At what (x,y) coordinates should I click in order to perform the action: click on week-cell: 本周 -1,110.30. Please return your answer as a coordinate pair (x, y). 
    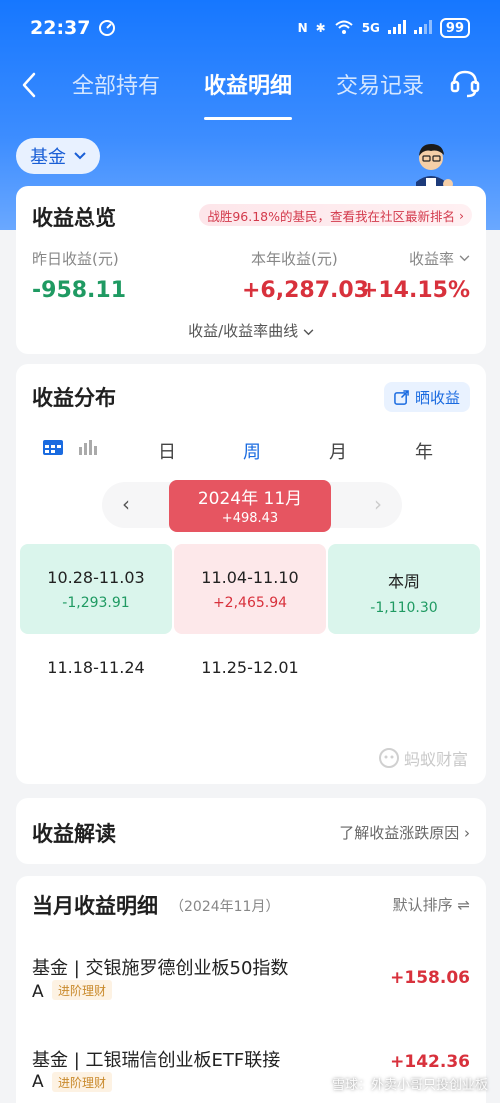
    Looking at the image, I should click on (404, 589).